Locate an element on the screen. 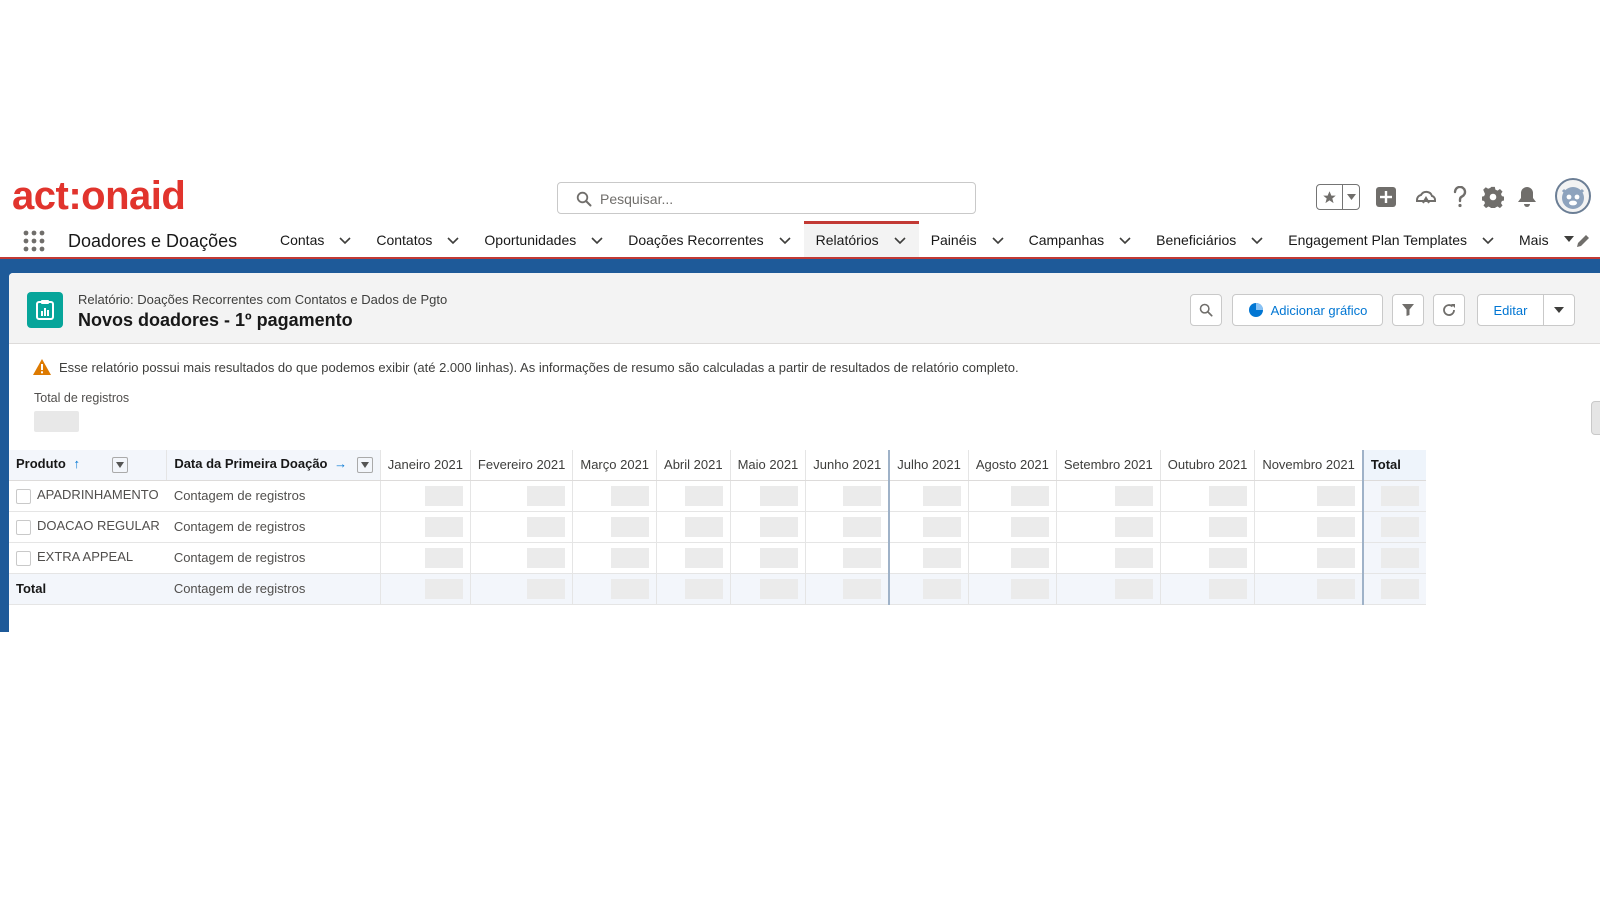 The image size is (1600, 900). nav-item-contatos: Contatos is located at coordinates (418, 239).